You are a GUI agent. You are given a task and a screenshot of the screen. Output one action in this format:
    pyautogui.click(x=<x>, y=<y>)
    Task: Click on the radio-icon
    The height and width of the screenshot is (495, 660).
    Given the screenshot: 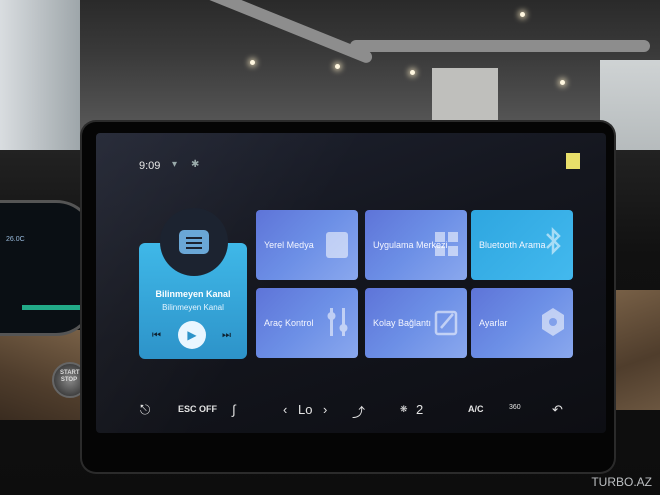 What is the action you would take?
    pyautogui.click(x=194, y=242)
    